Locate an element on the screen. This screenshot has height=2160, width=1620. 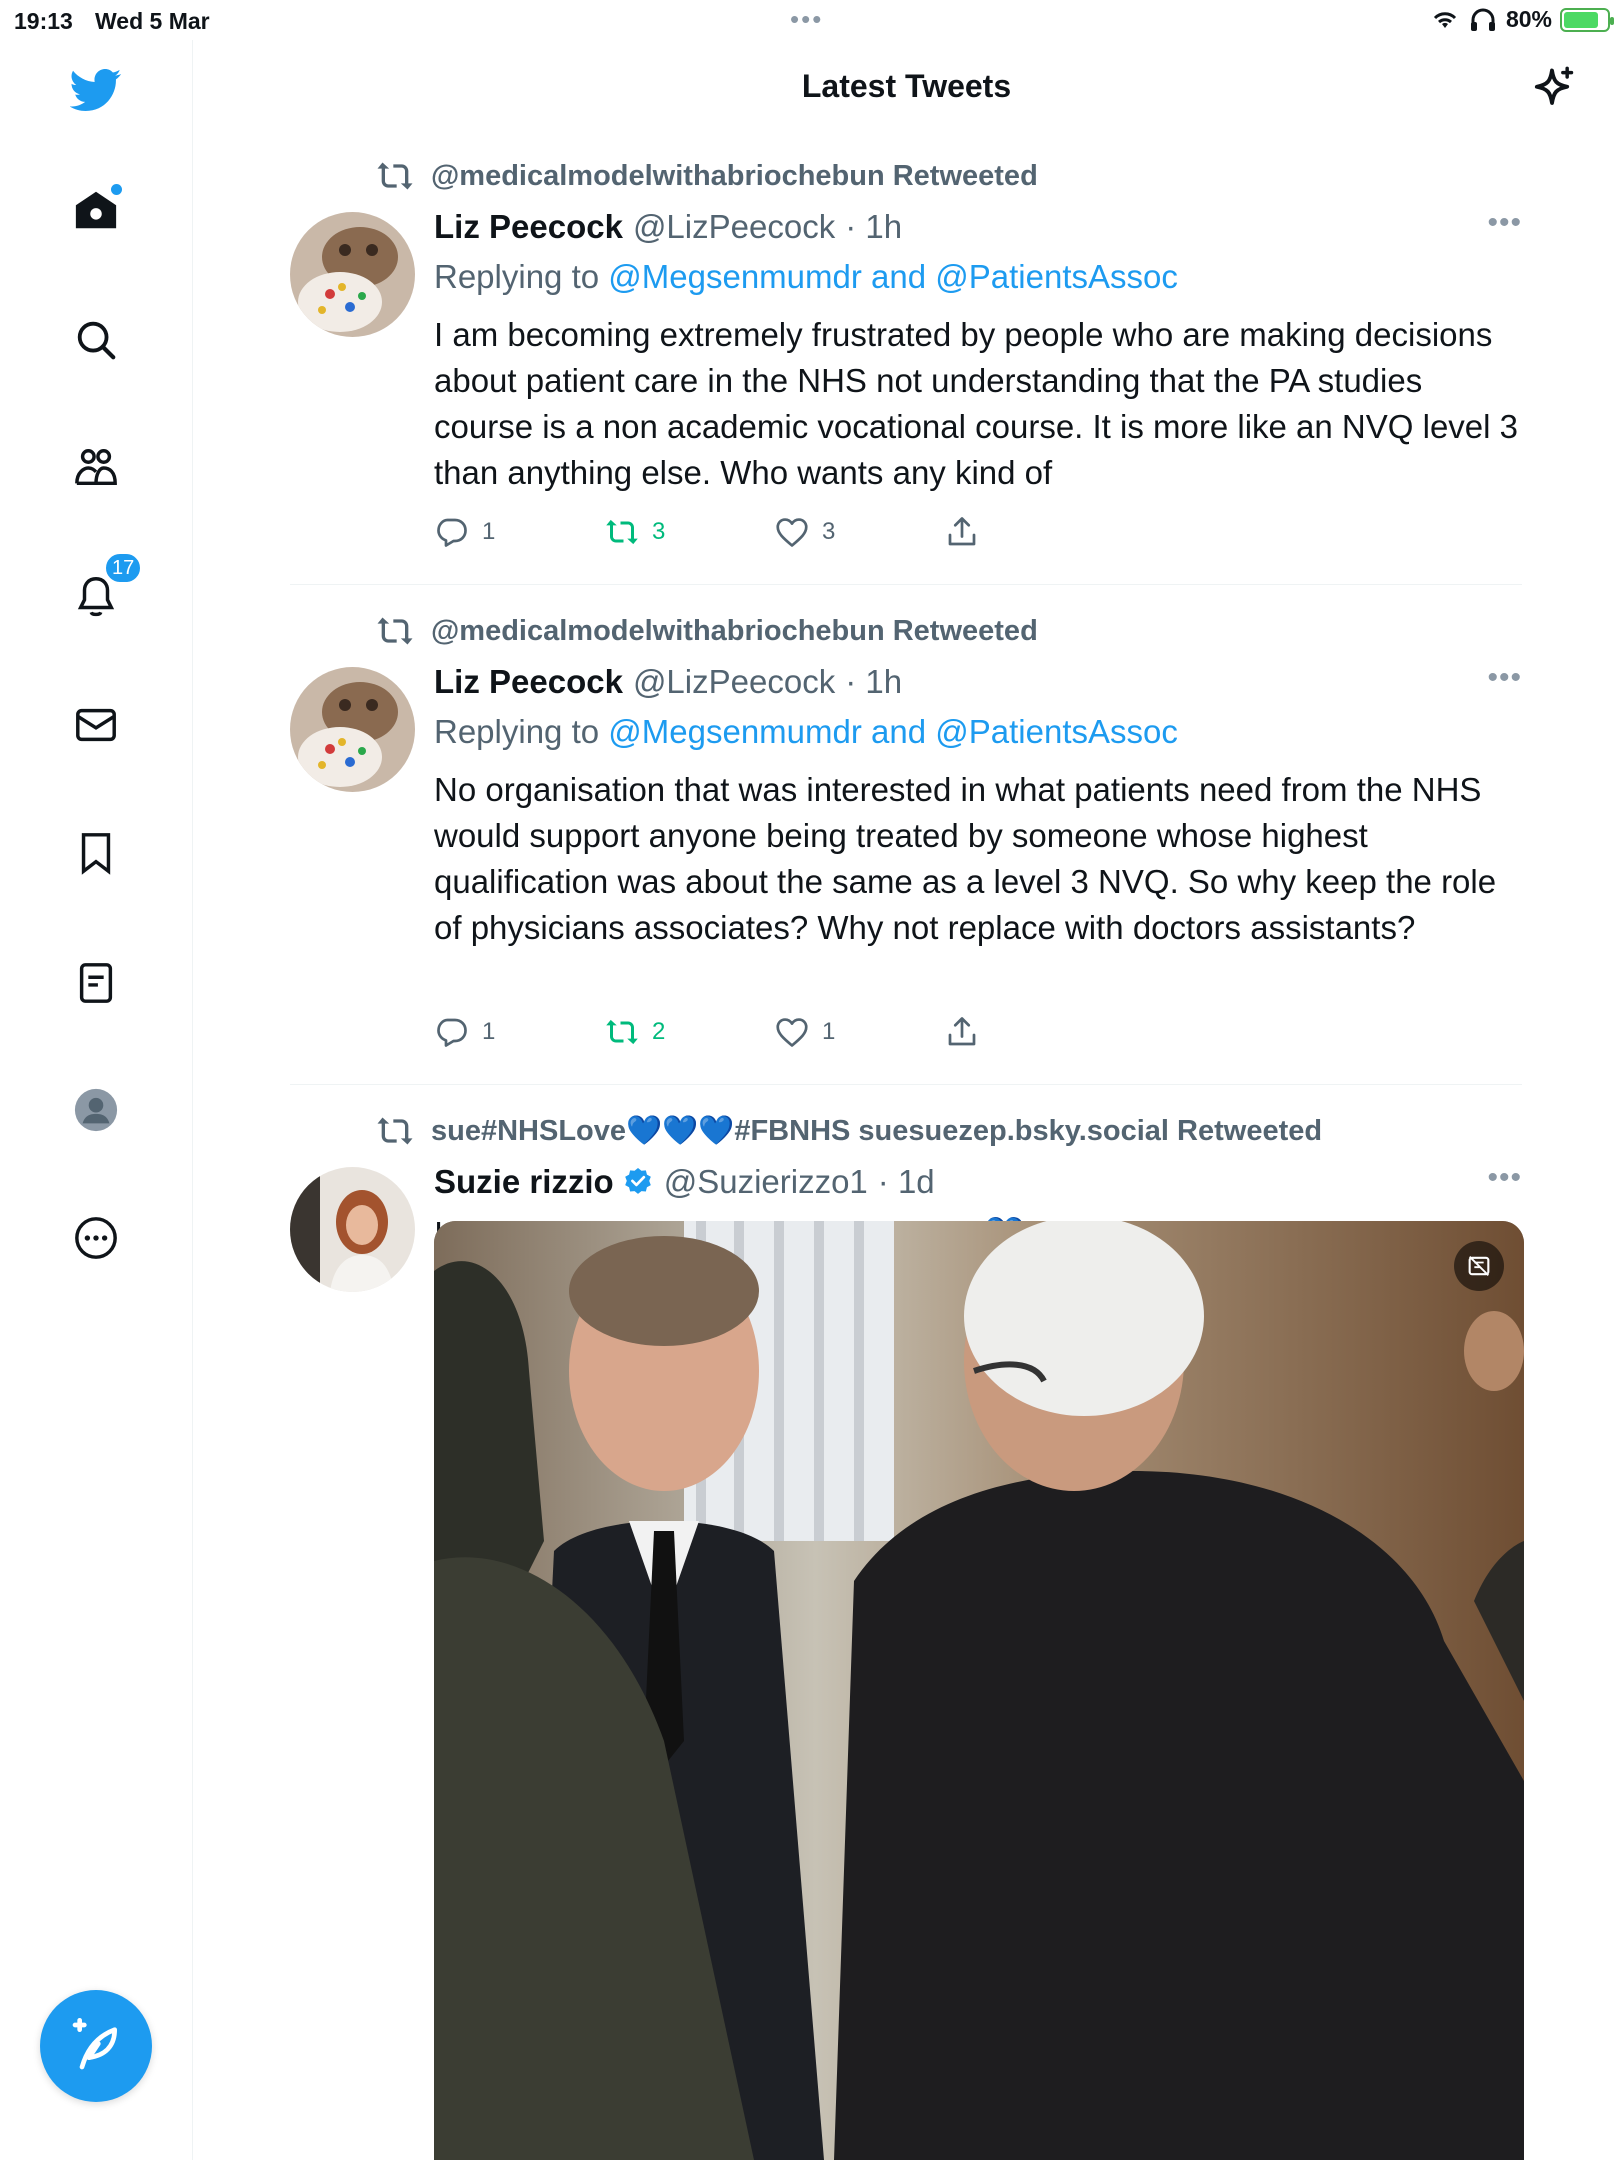
lists-icon is located at coordinates (96, 983).